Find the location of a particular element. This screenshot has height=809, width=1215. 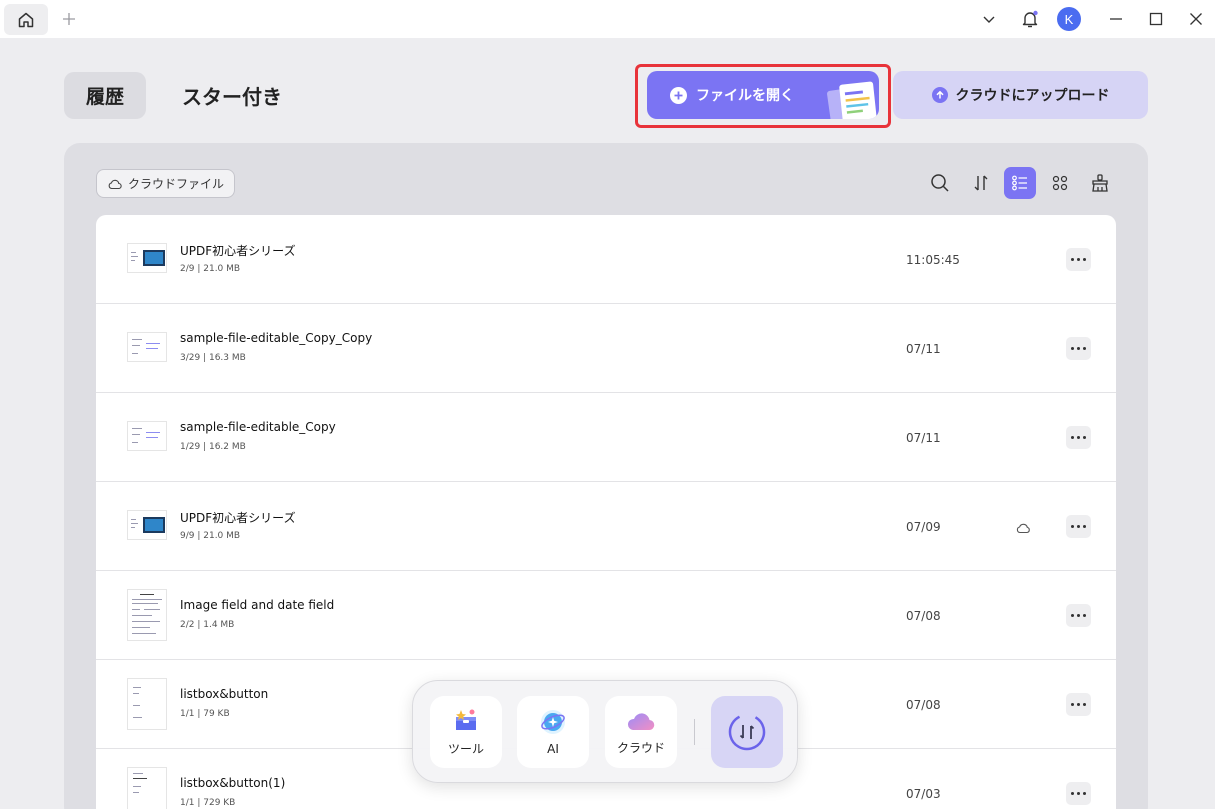

file-meta: 9/9 | 21.0 MB is located at coordinates (210, 536).